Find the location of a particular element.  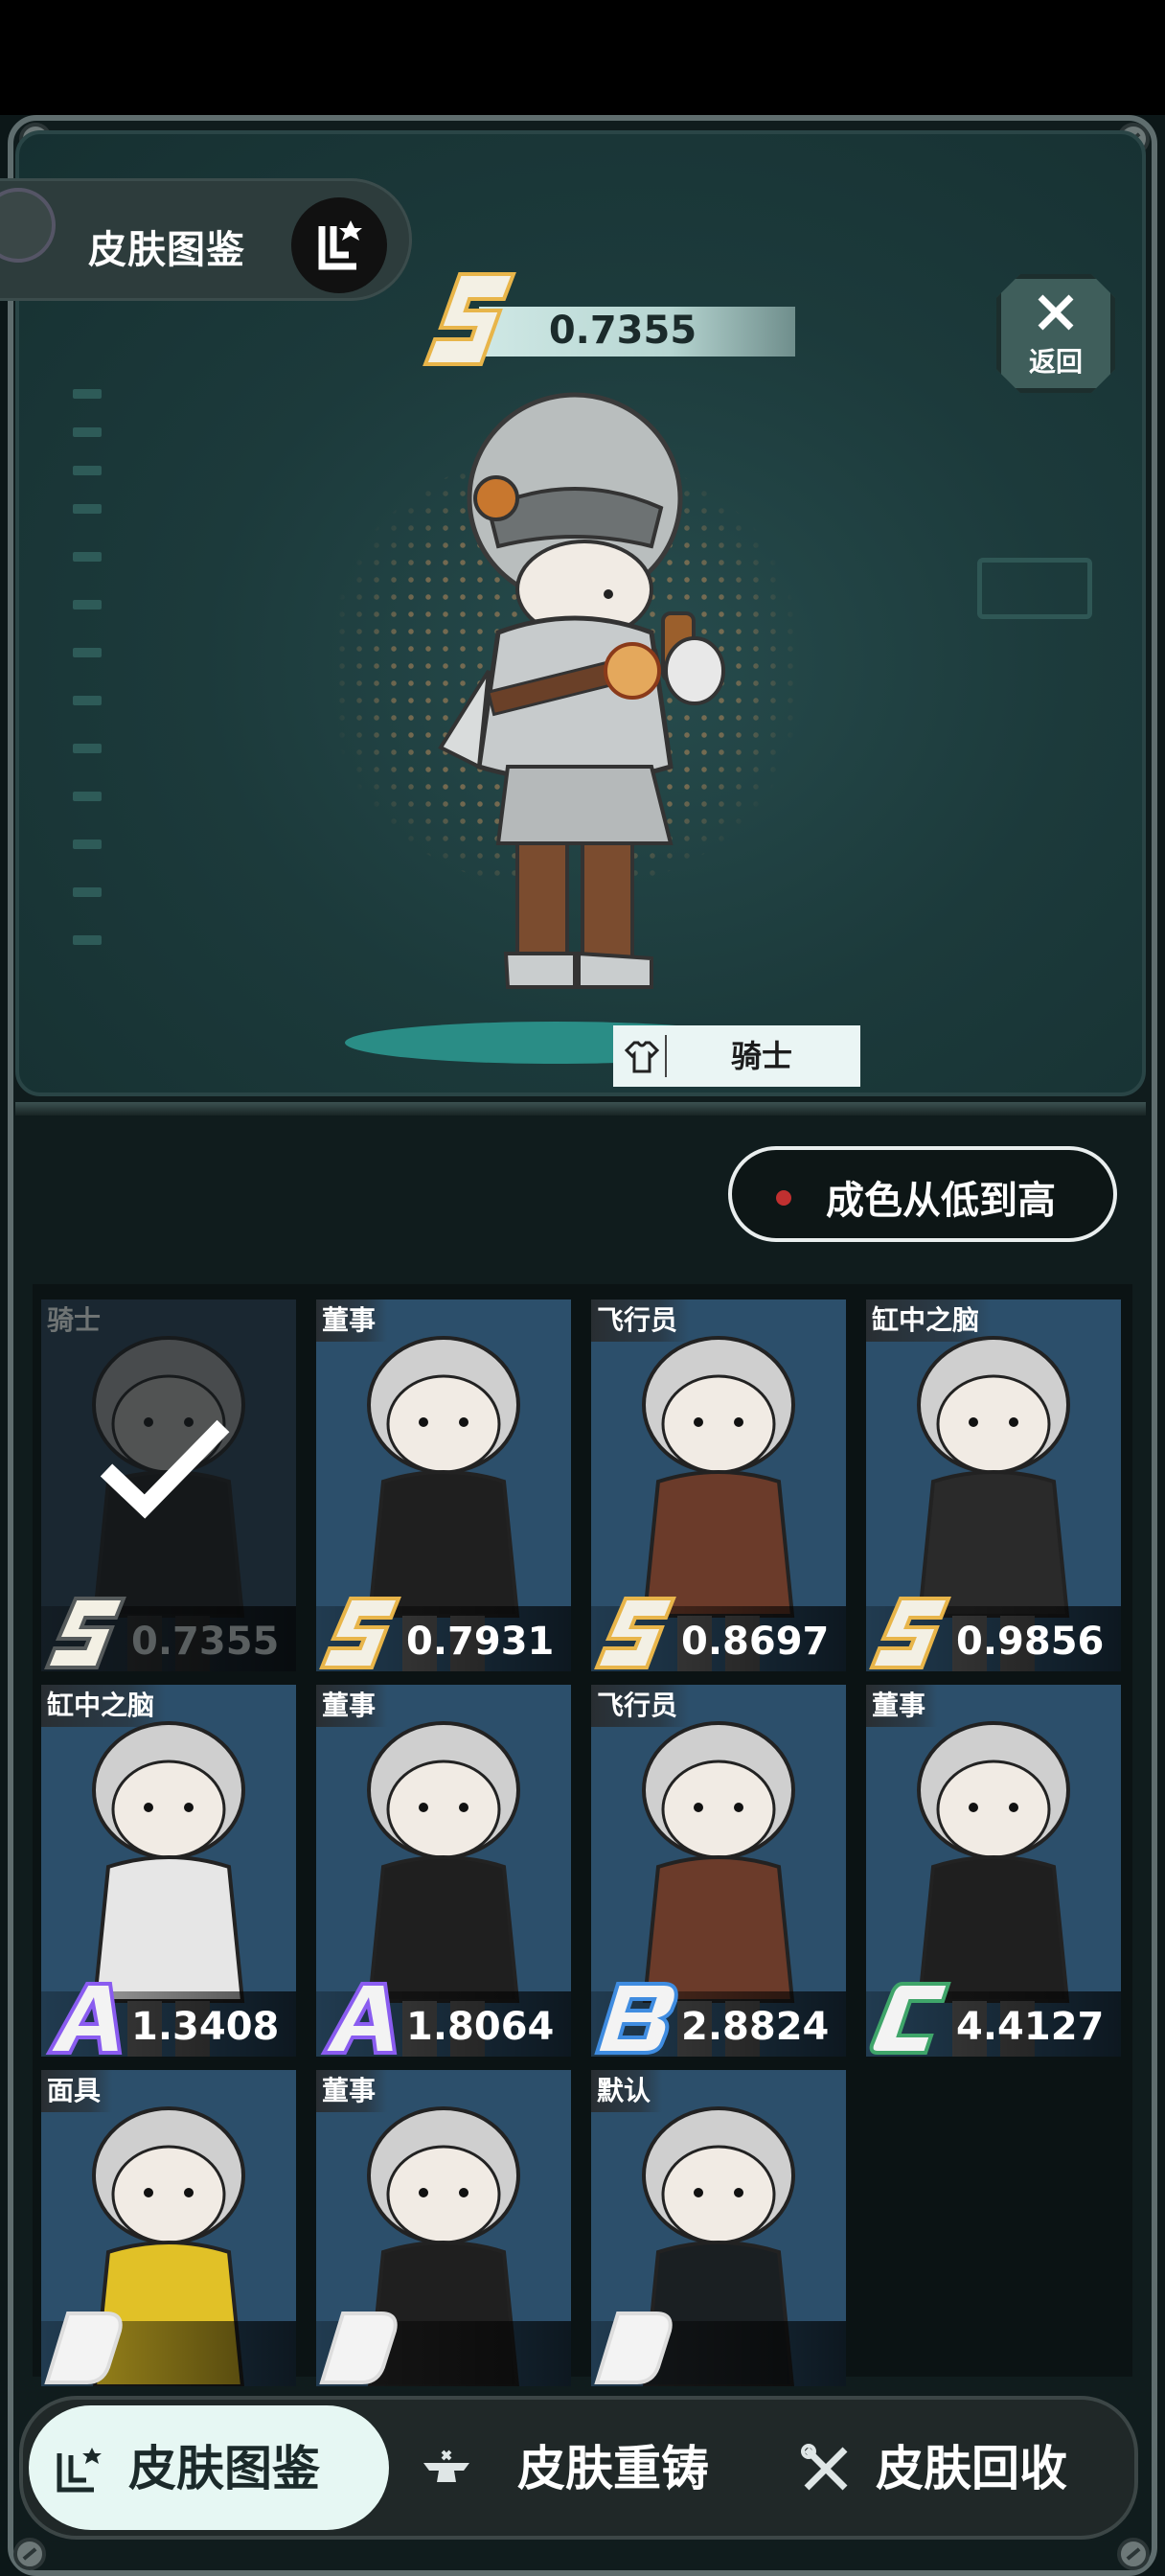

skin-card: 默认 is located at coordinates (718, 2228).